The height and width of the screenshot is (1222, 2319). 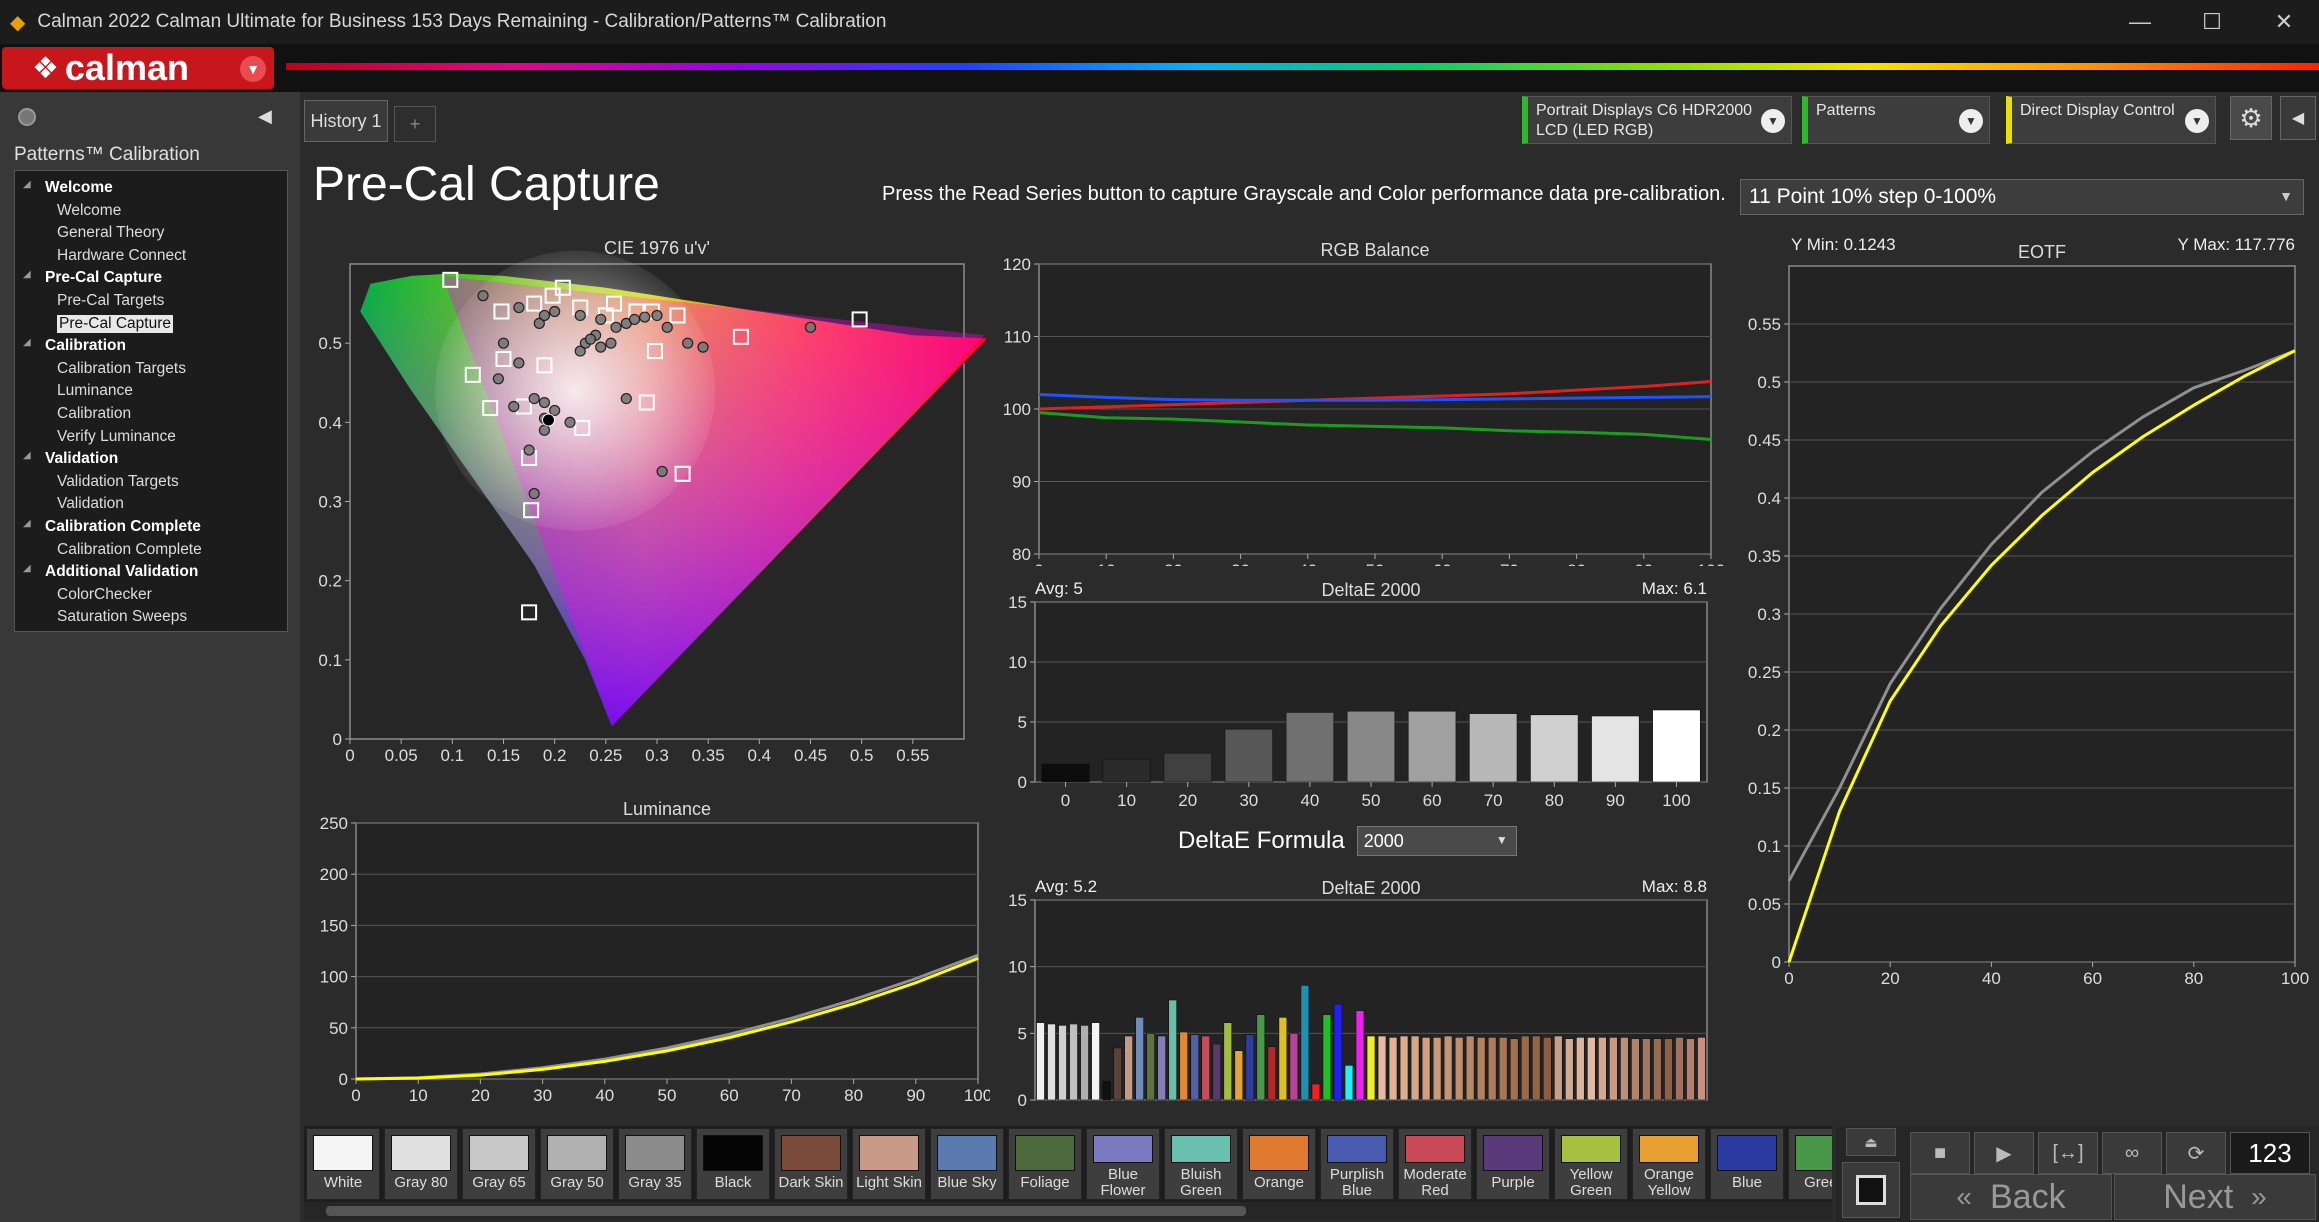 What do you see at coordinates (94, 414) in the screenshot?
I see `nav-item: Calibration` at bounding box center [94, 414].